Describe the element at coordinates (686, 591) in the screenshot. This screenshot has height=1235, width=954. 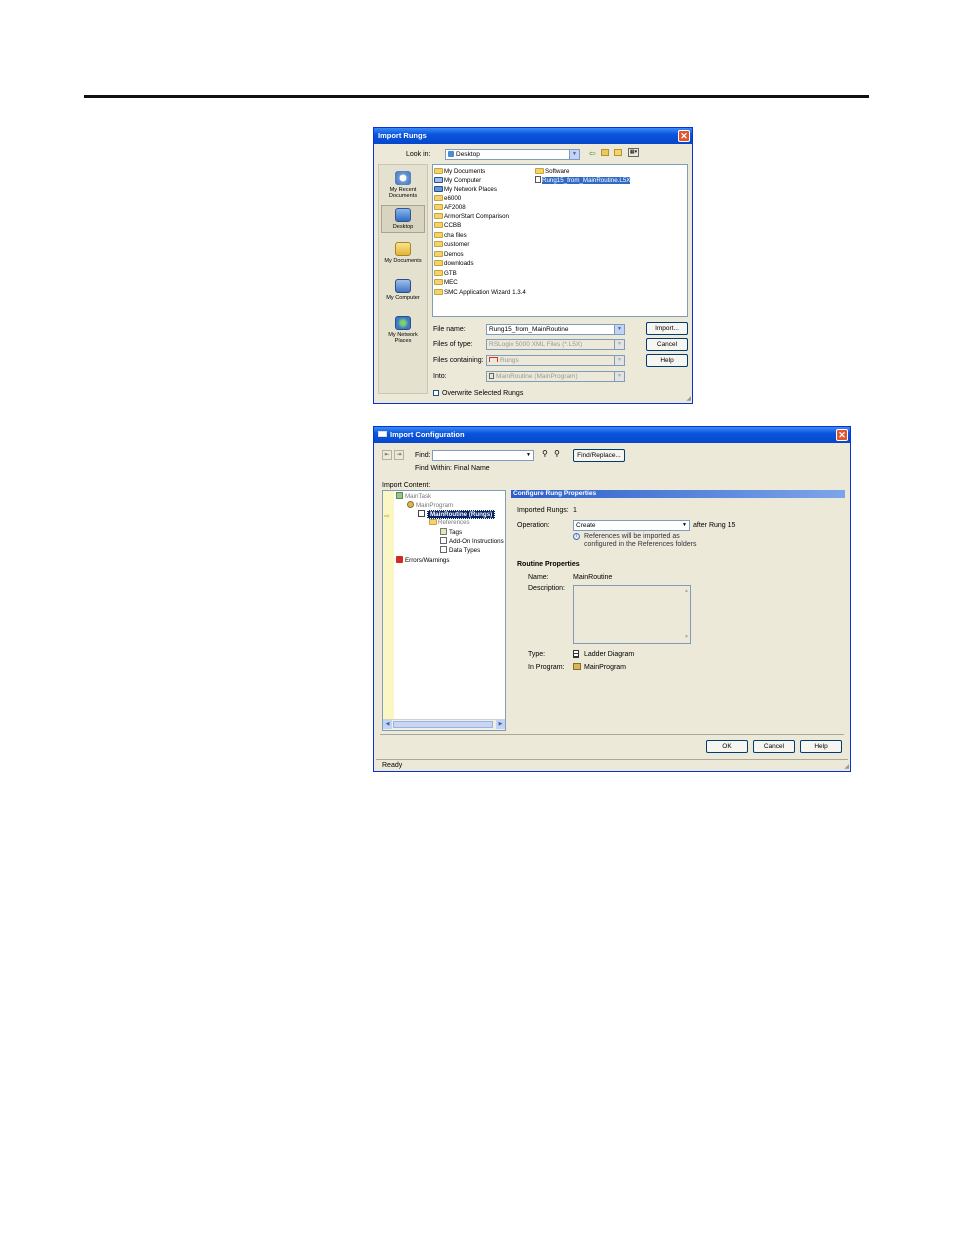
I see `scroll-up-icon: ▲` at that location.